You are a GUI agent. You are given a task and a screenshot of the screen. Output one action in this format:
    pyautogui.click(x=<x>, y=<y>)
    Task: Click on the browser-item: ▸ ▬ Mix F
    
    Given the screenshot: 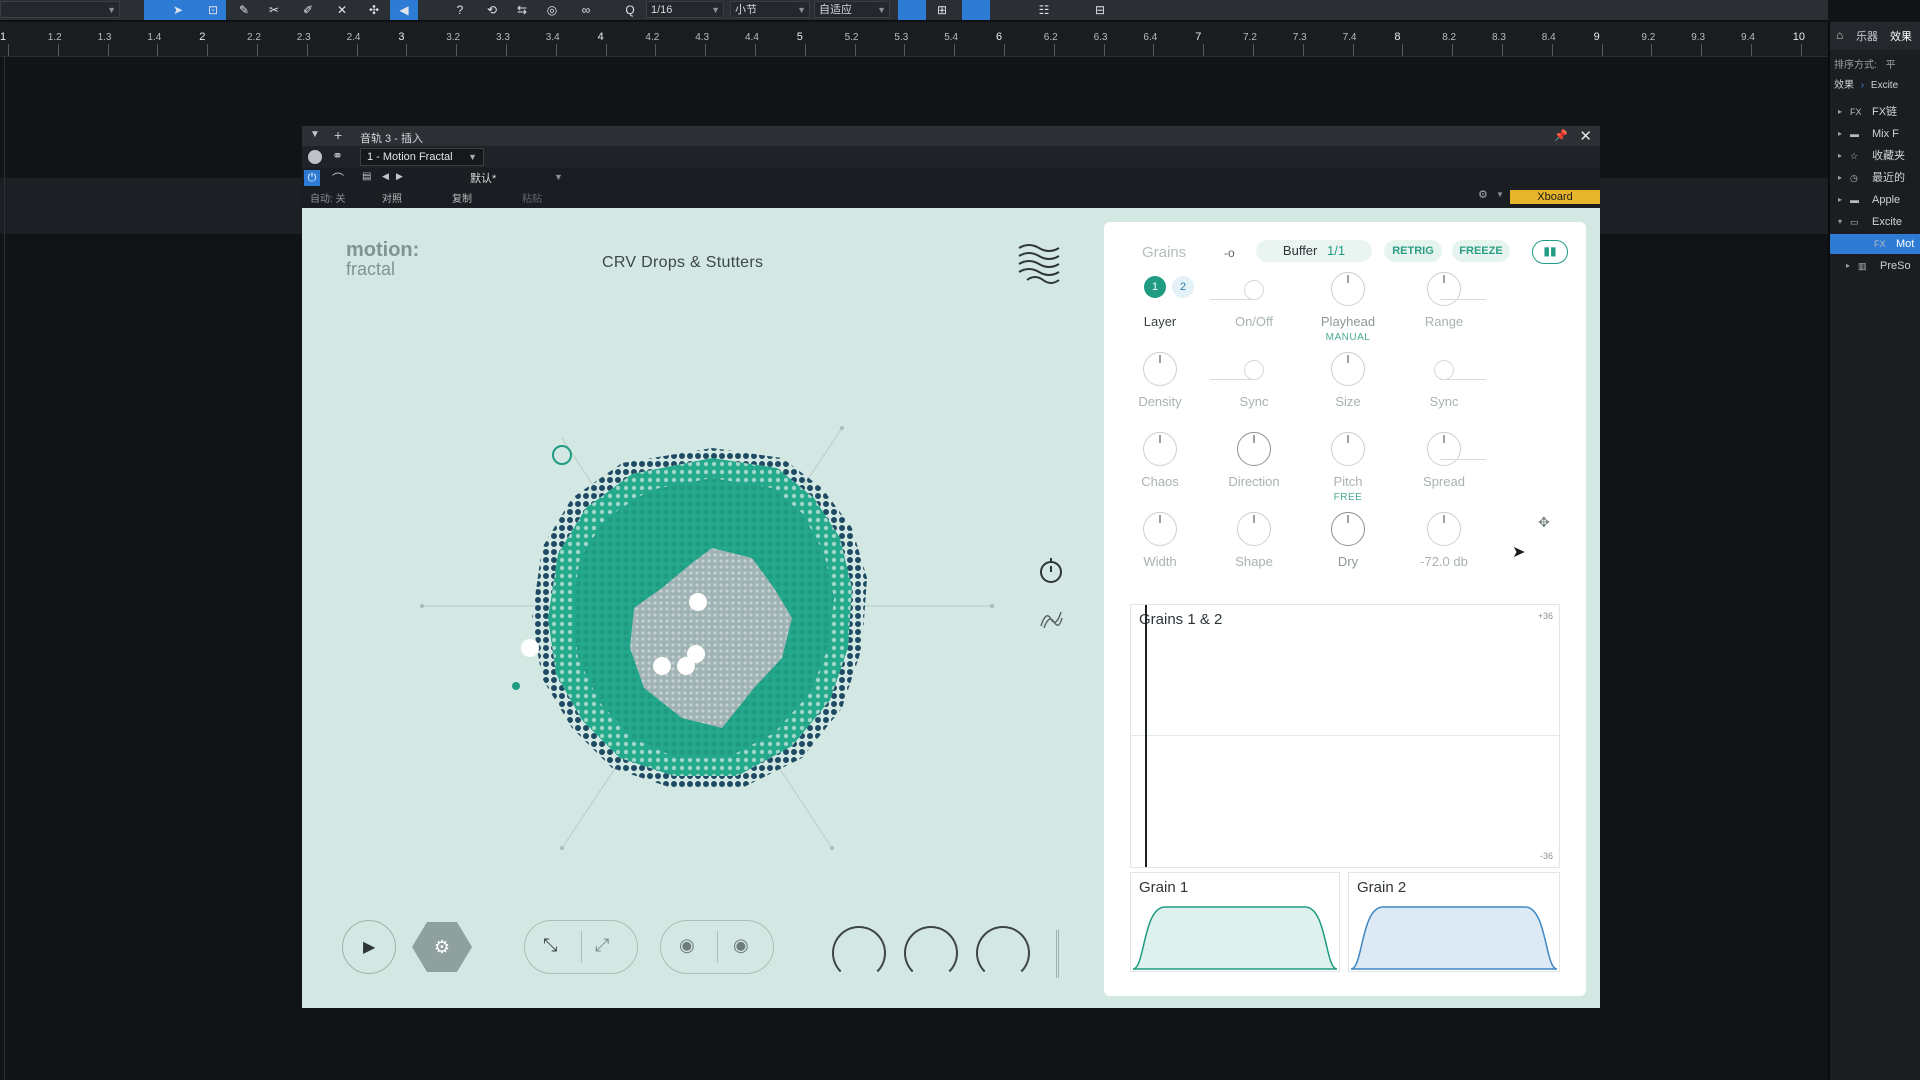 What is the action you would take?
    pyautogui.click(x=1875, y=134)
    